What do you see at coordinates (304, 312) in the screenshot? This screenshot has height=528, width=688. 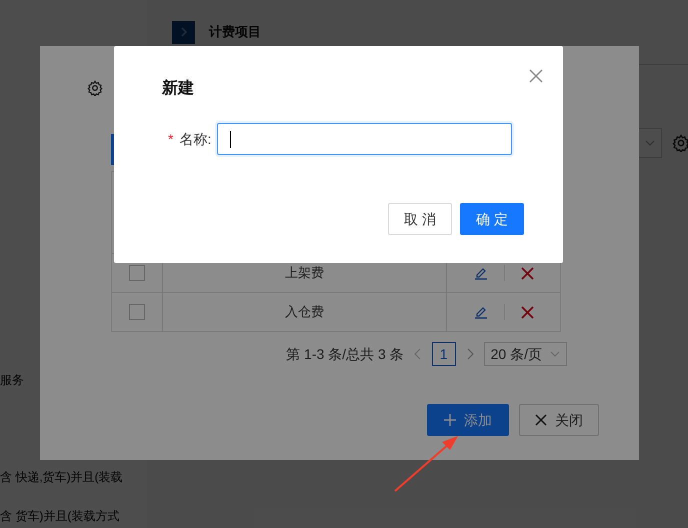 I see `table-cell-text: 入仓费` at bounding box center [304, 312].